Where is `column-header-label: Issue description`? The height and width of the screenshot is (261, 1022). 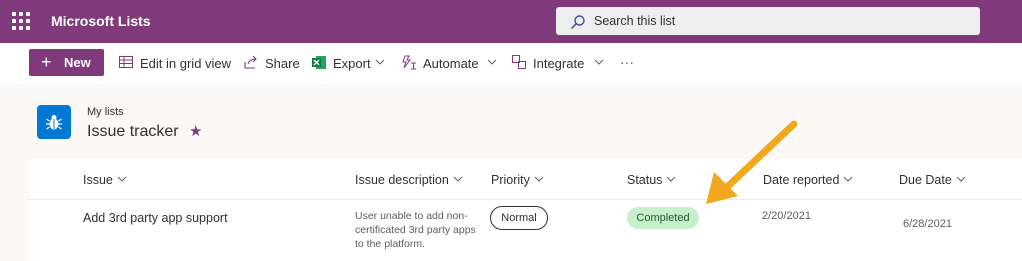
column-header-label: Issue description is located at coordinates (402, 180).